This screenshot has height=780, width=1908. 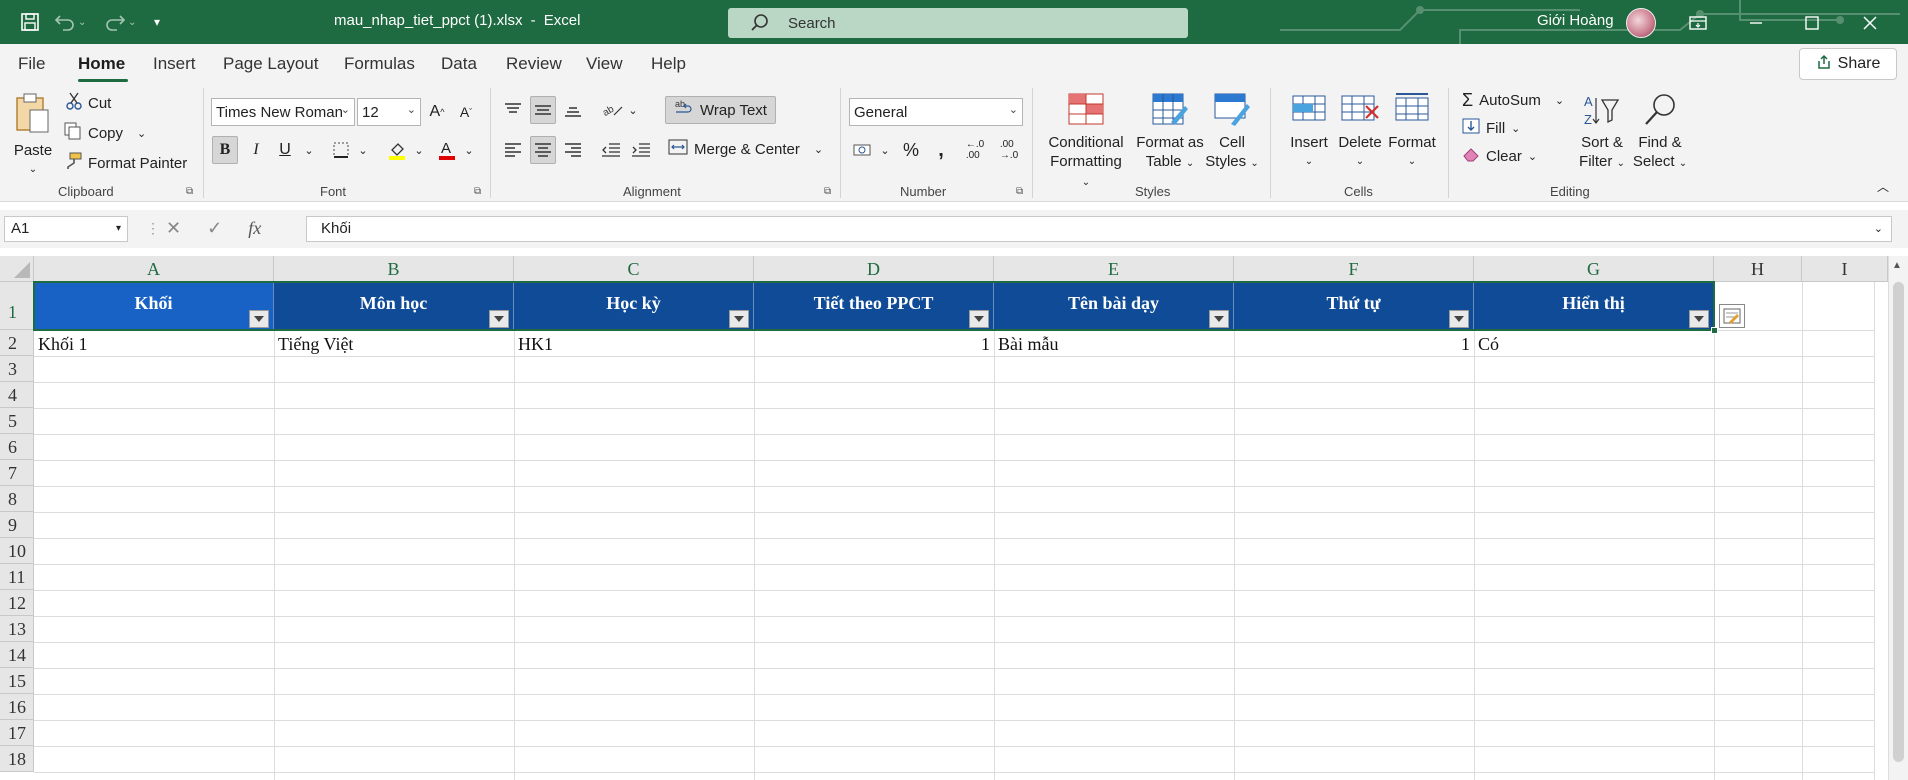 What do you see at coordinates (141, 133) in the screenshot?
I see `copy-dropdown-icon: ⌄` at bounding box center [141, 133].